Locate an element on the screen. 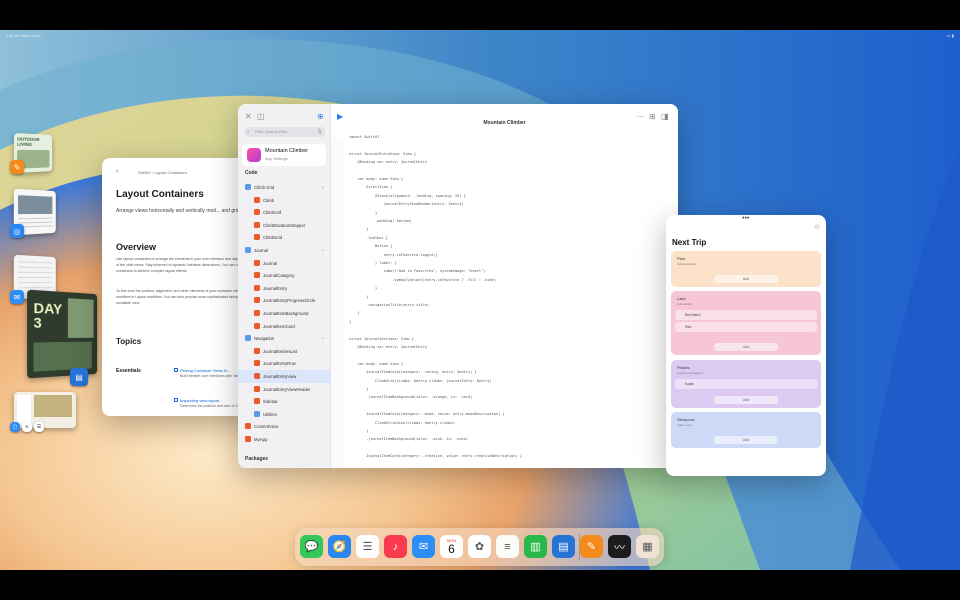 This screenshot has width=960, height=600. tree-folder: Journal ⌄ is located at coordinates (284, 250).